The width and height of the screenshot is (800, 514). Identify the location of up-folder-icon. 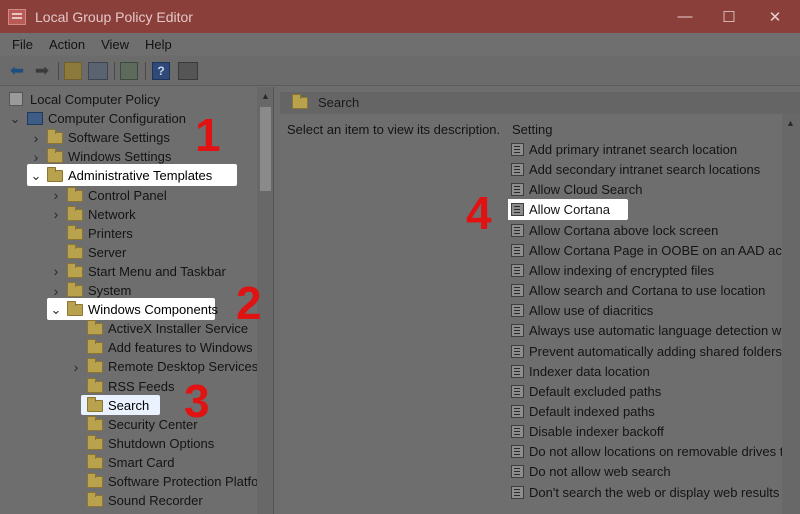
(73, 71).